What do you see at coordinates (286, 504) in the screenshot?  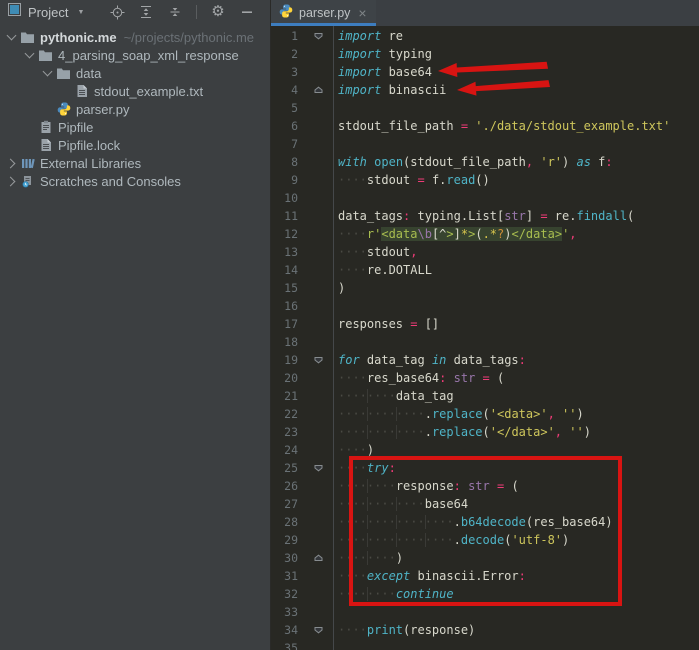 I see `line-number: 27` at bounding box center [286, 504].